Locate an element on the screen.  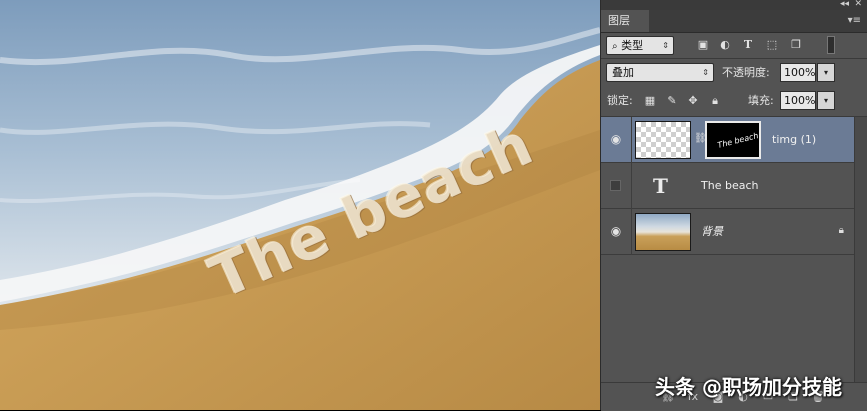
layer-mask-thumbnail: The beach is located at coordinates (733, 140).